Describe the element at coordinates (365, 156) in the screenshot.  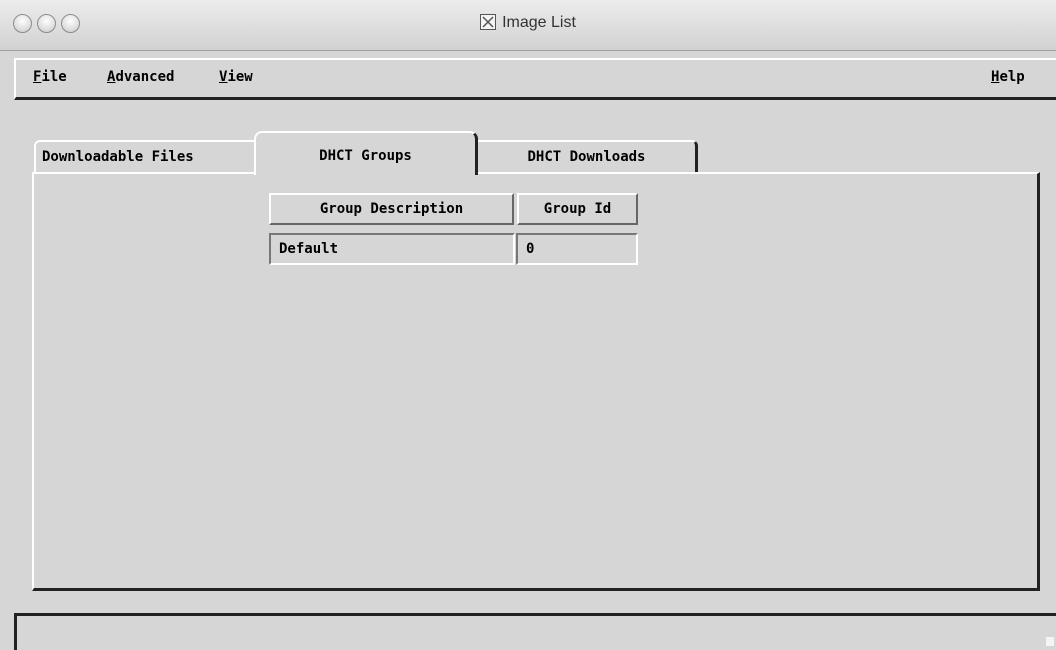
I see `tab-dhct-groups-label: DHCT Groups` at that location.